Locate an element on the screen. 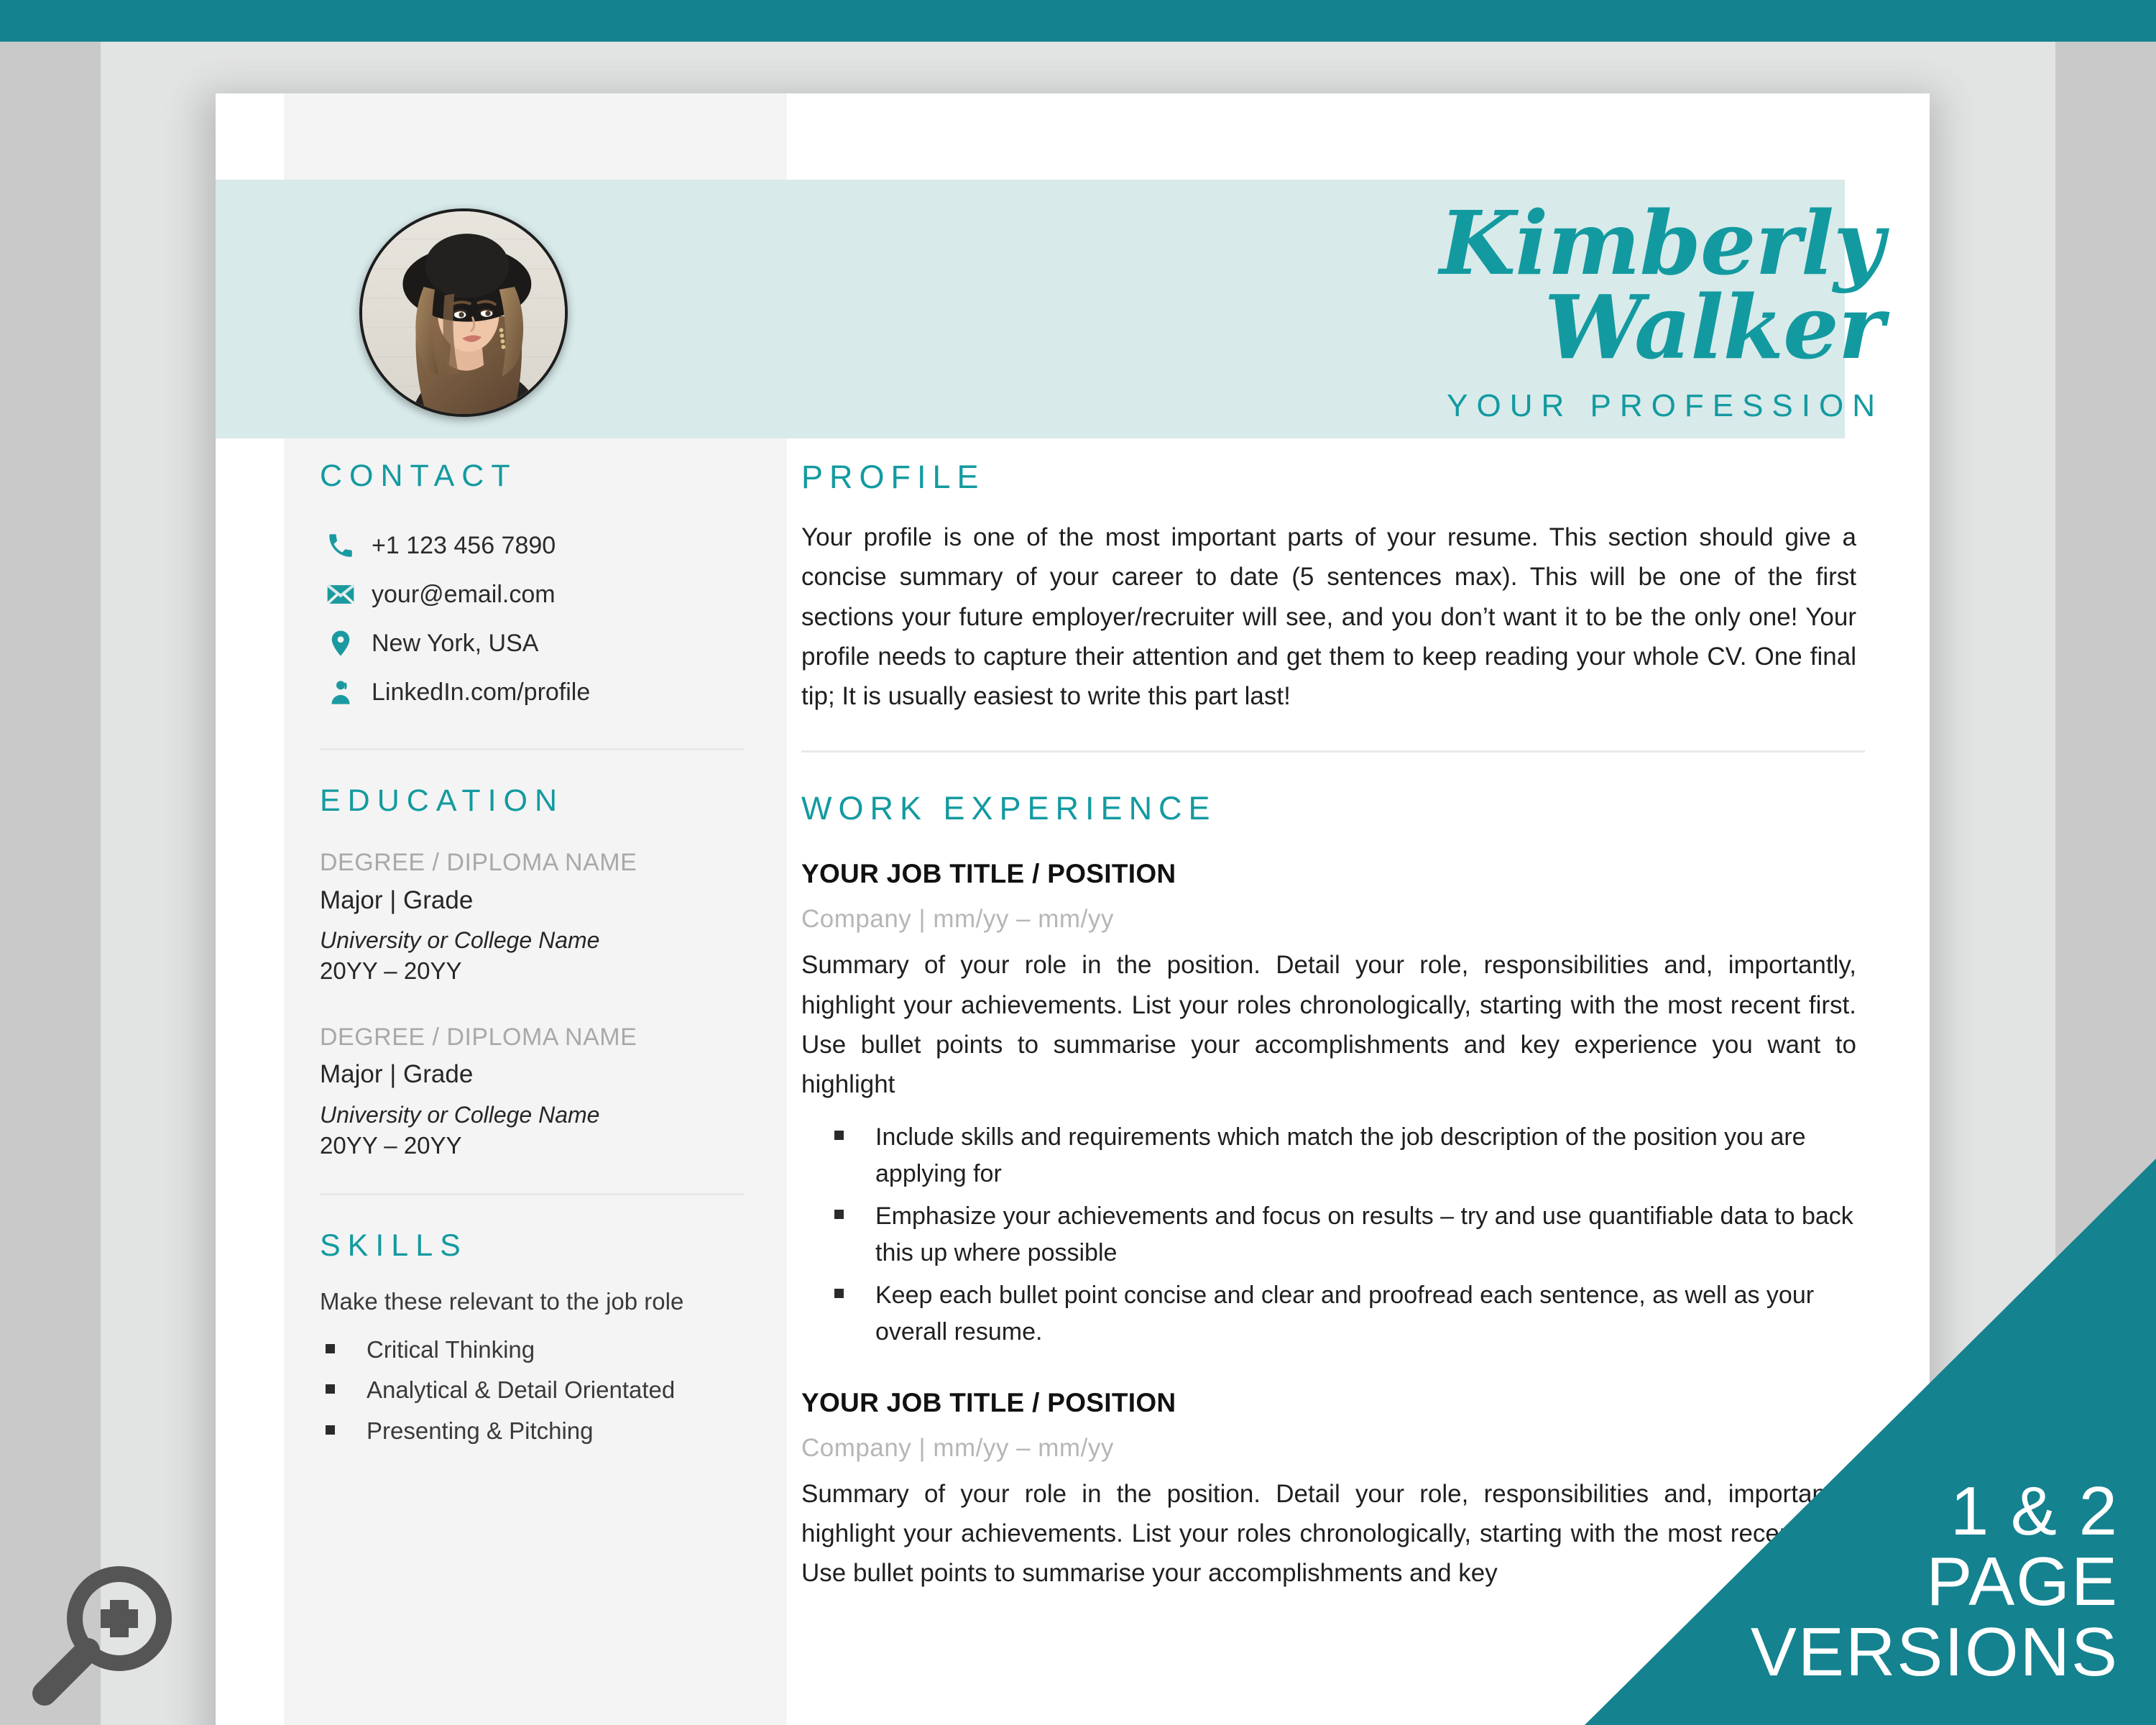  contact-value-location: New York, USA is located at coordinates (455, 643).